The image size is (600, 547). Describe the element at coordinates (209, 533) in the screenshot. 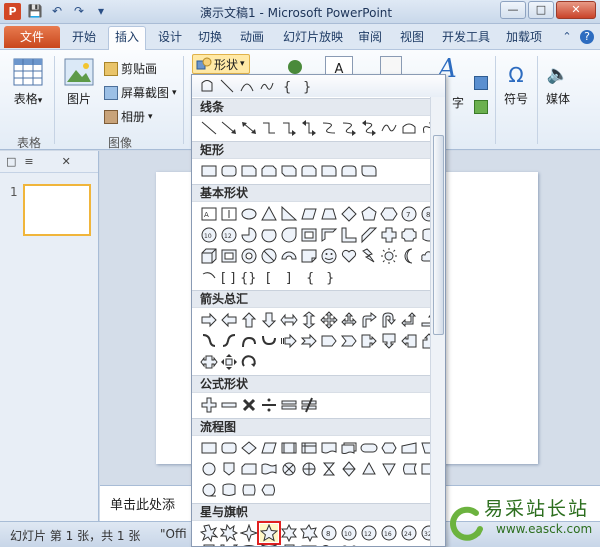

I see `explosion-1-shape` at that location.